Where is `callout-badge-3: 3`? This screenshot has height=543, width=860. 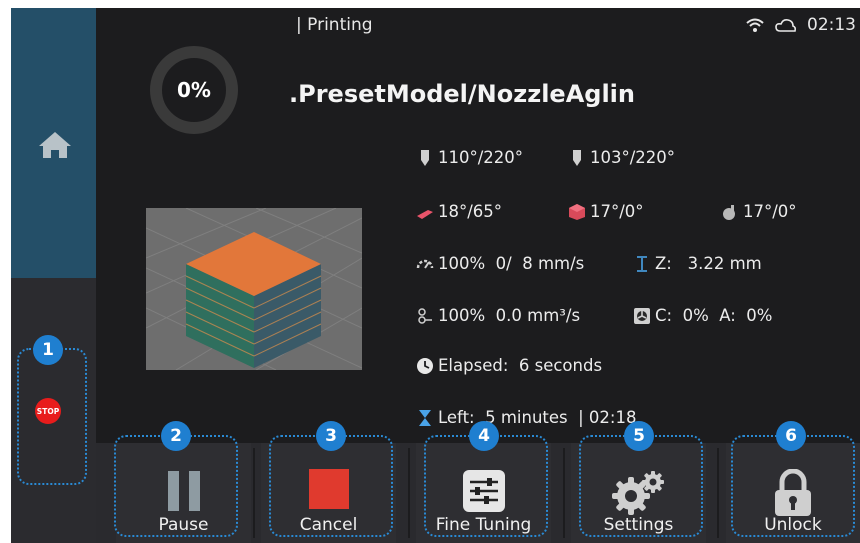
callout-badge-3: 3 is located at coordinates (331, 436).